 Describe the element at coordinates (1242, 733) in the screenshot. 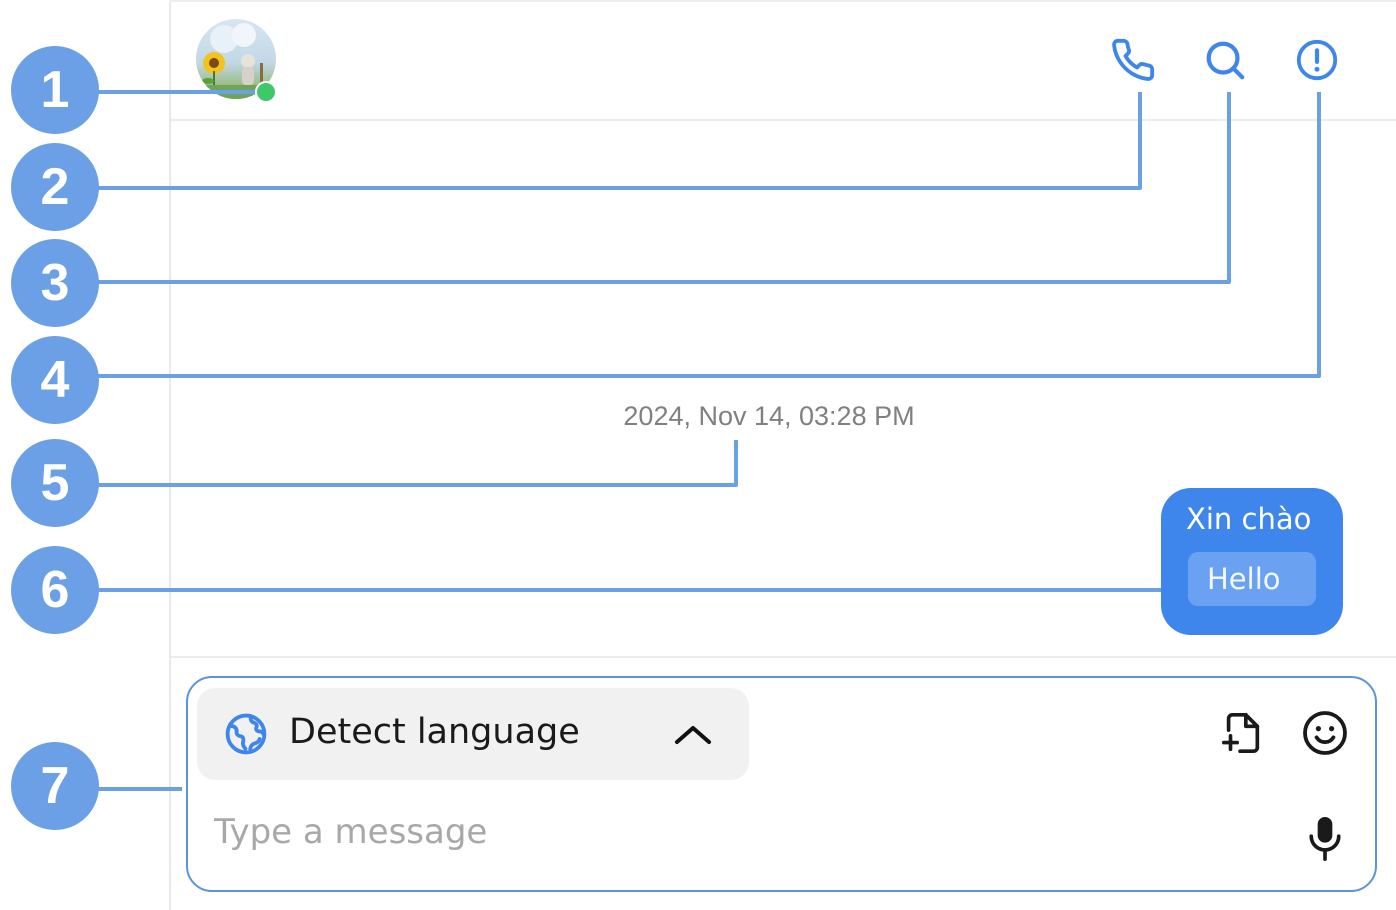

I see `attach-file-icon` at that location.